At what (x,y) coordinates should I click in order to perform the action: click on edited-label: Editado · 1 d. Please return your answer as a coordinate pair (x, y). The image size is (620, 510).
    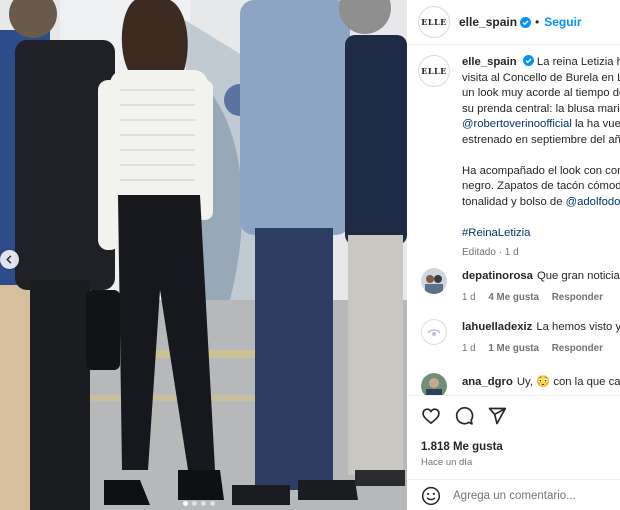
    Looking at the image, I should click on (490, 252).